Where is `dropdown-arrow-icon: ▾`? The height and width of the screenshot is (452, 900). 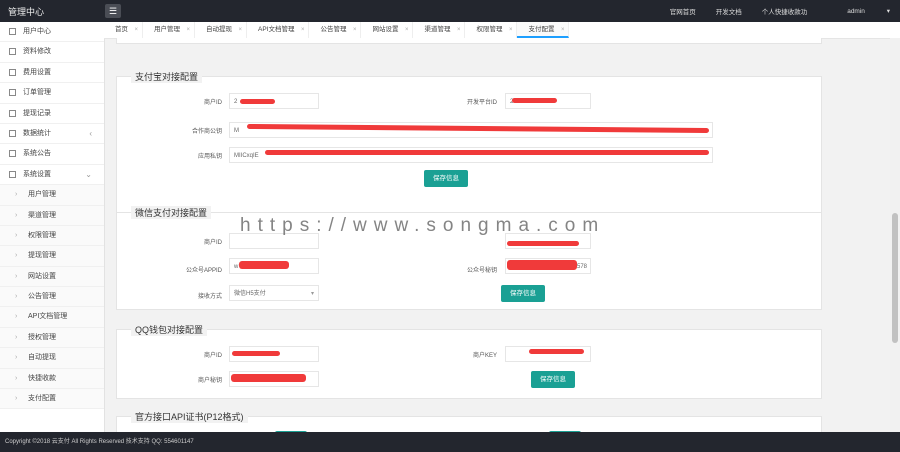 dropdown-arrow-icon: ▾ is located at coordinates (312, 294).